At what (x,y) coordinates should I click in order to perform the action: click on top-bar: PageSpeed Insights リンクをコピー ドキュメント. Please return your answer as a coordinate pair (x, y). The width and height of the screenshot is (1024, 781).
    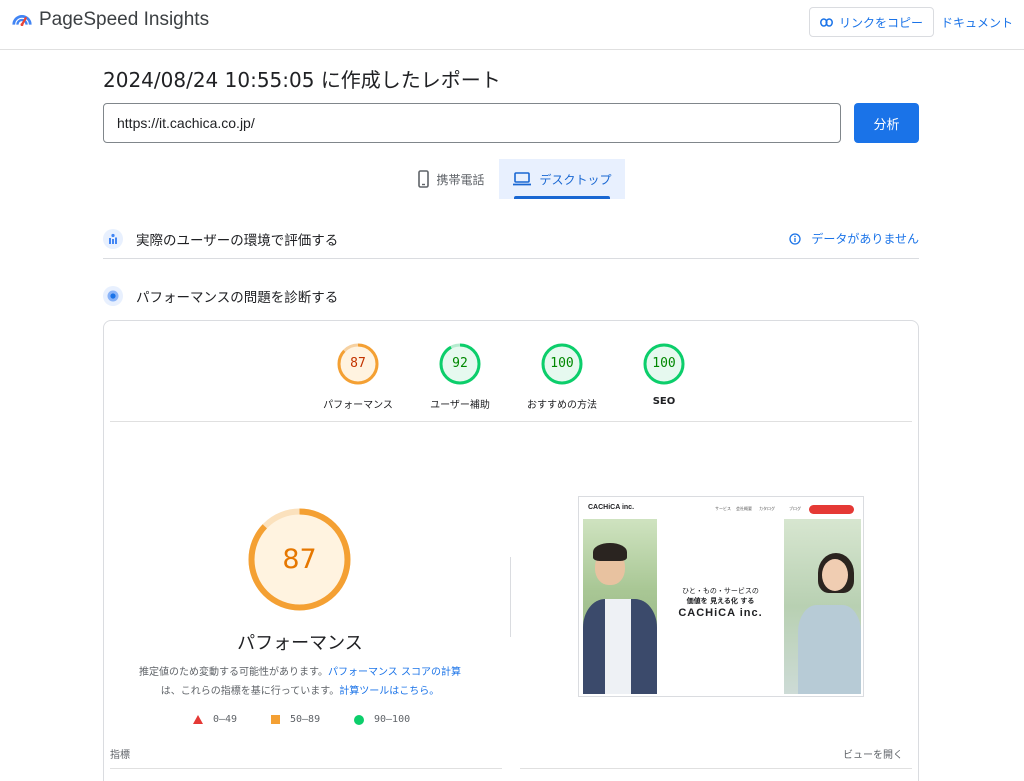
    Looking at the image, I should click on (512, 25).